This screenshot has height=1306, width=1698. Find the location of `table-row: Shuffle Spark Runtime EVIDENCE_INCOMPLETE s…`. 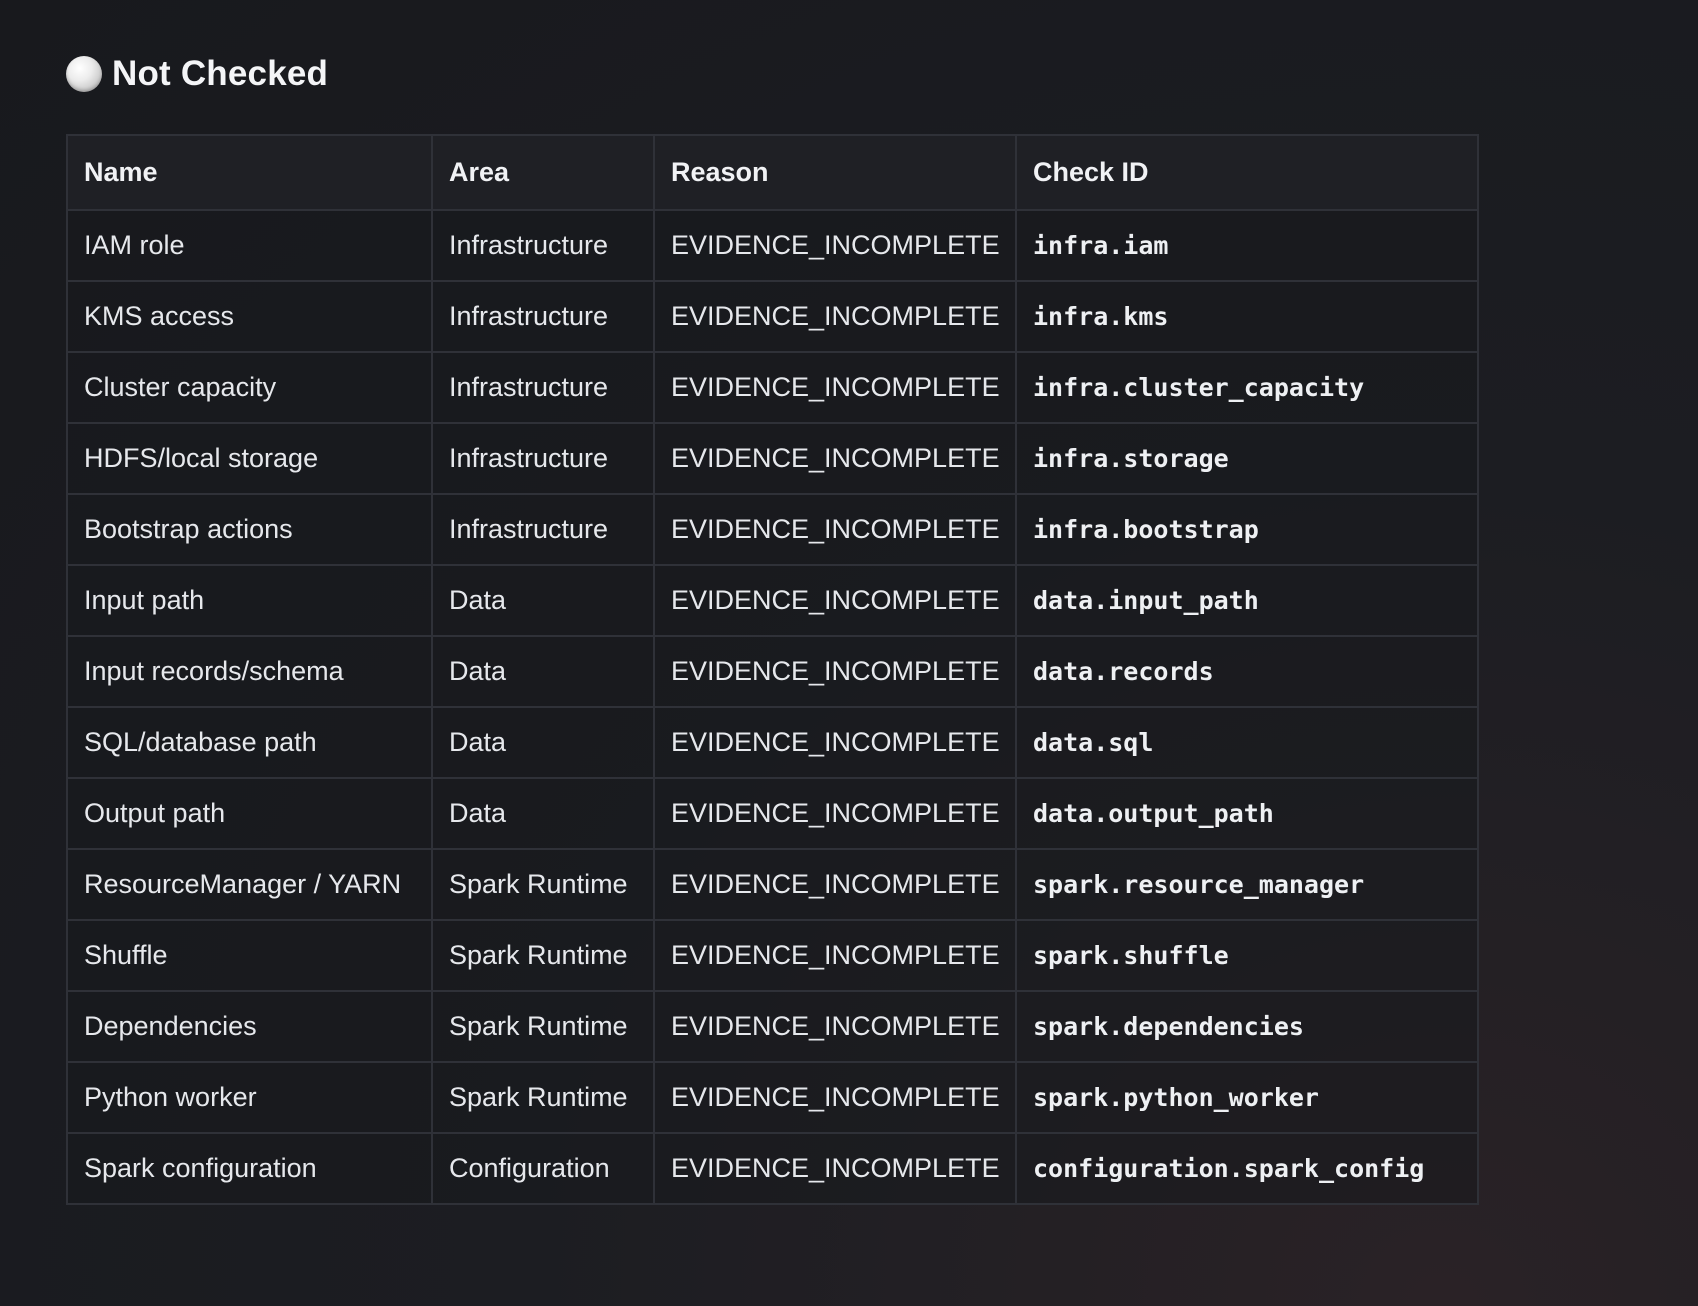

table-row: Shuffle Spark Runtime EVIDENCE_INCOMPLETE s… is located at coordinates (772, 955).